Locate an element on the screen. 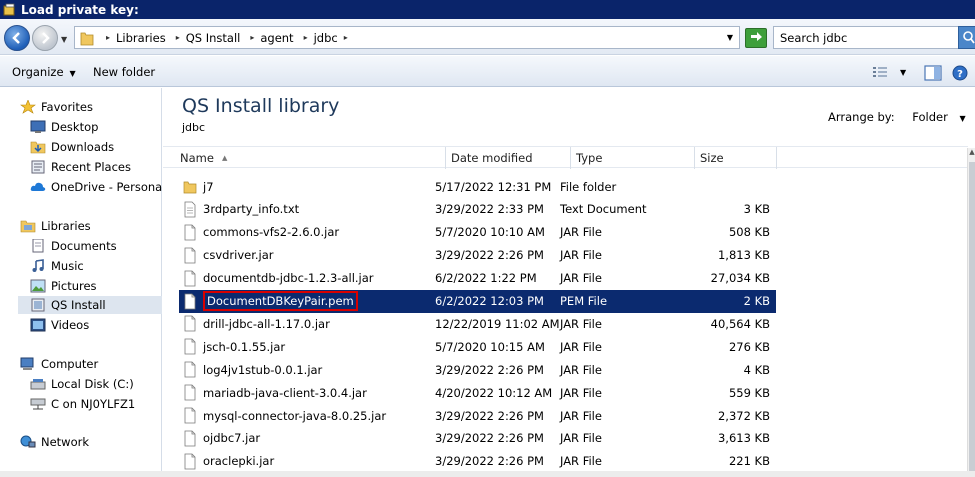 The image size is (975, 477). breadcrumb-qs-install: ▸ QS Install is located at coordinates (205, 38).